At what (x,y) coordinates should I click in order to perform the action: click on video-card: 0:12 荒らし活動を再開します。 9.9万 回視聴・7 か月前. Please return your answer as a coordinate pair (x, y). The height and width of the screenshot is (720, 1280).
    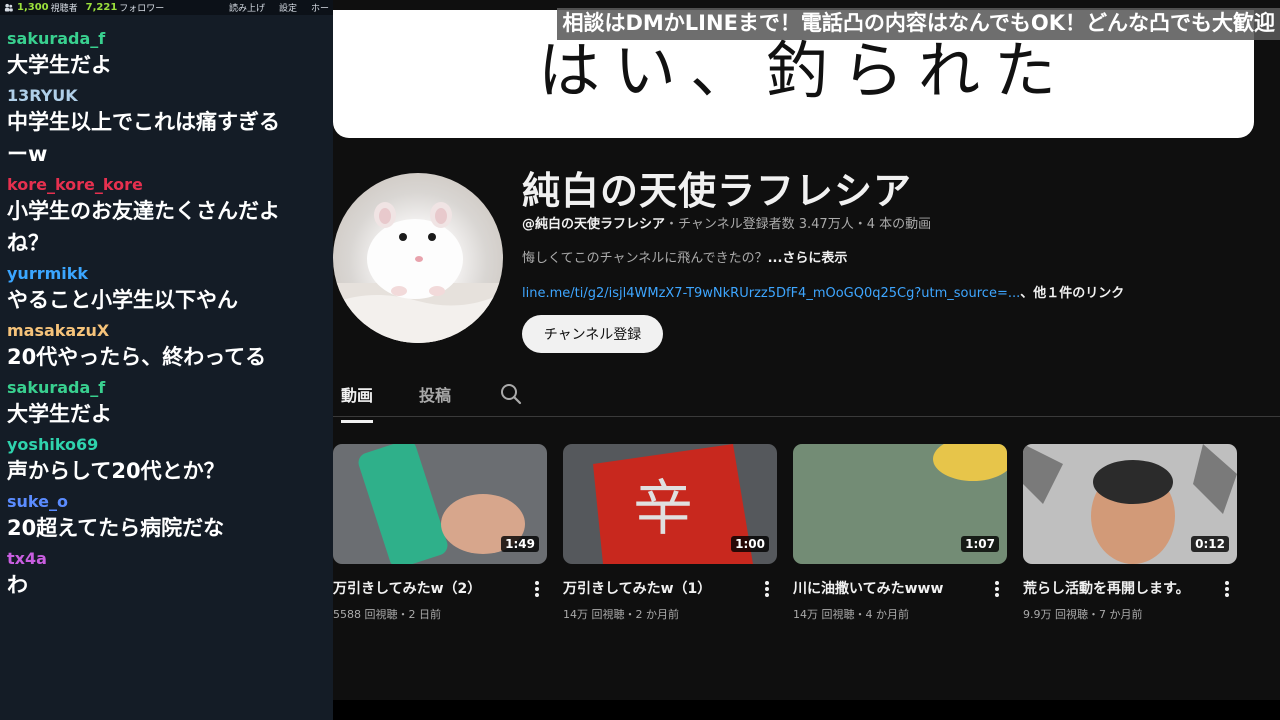
    Looking at the image, I should click on (1130, 532).